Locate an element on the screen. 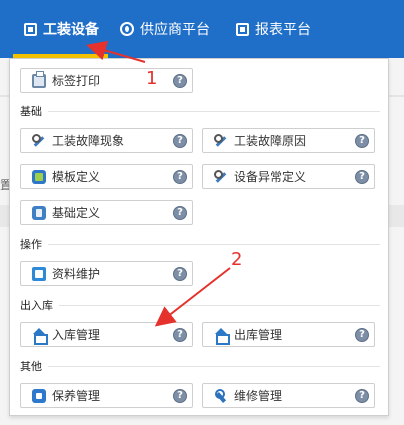  annotation-number-2: 2 is located at coordinates (237, 259).